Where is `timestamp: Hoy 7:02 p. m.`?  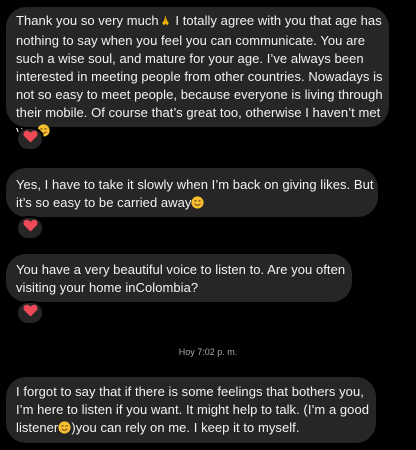
timestamp: Hoy 7:02 p. m. is located at coordinates (208, 352).